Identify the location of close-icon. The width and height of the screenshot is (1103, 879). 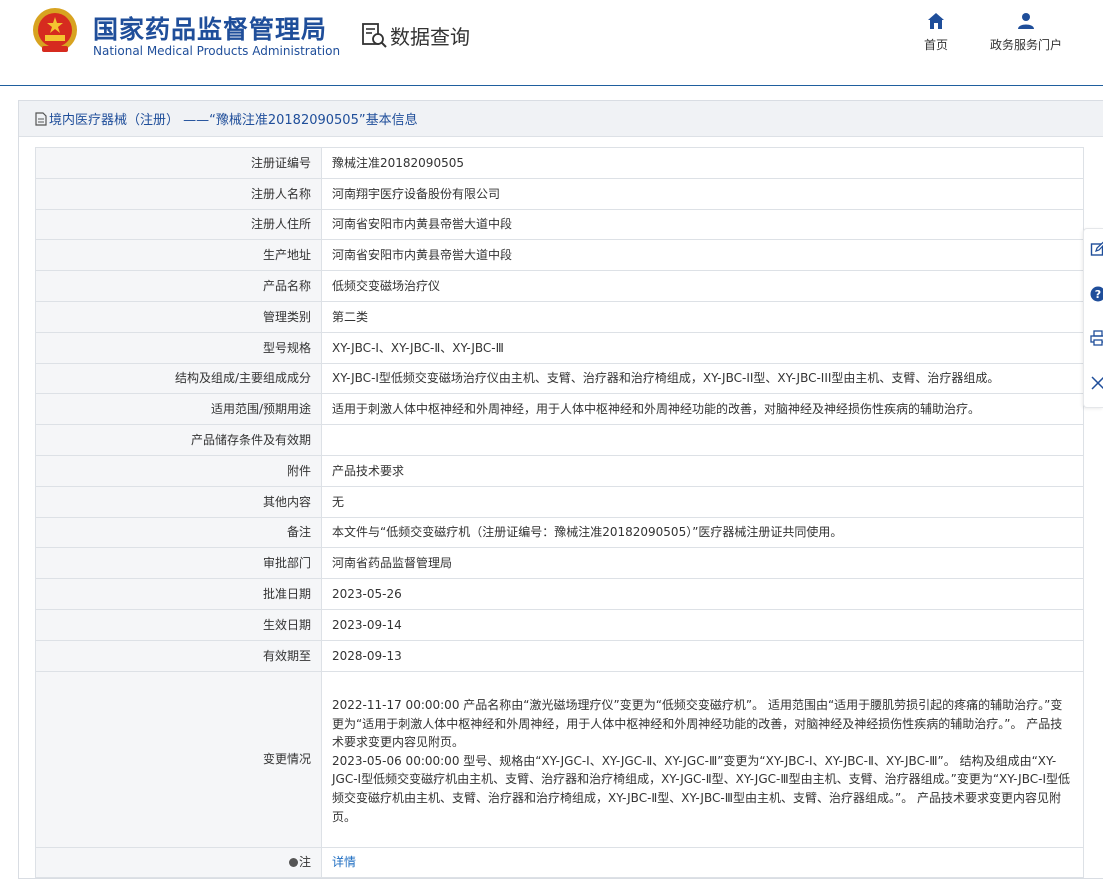
(1096, 383).